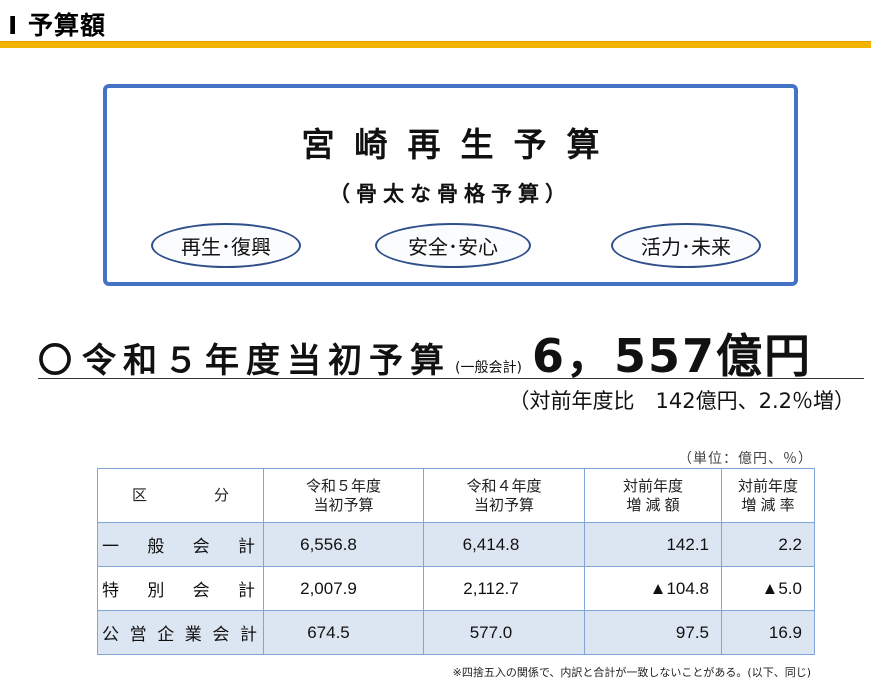  What do you see at coordinates (180, 588) in the screenshot?
I see `row-label: 特別会計` at bounding box center [180, 588].